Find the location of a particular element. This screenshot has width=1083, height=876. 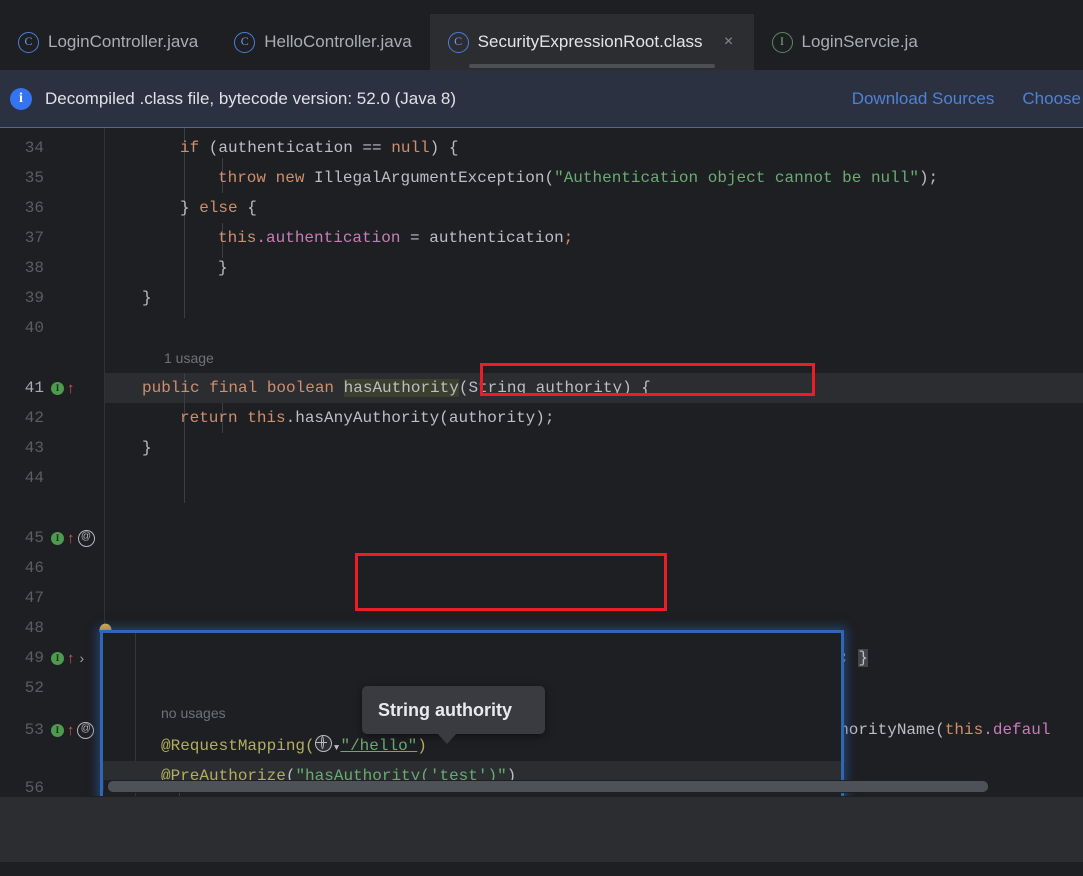

gutter-line: 48 is located at coordinates (52, 628).